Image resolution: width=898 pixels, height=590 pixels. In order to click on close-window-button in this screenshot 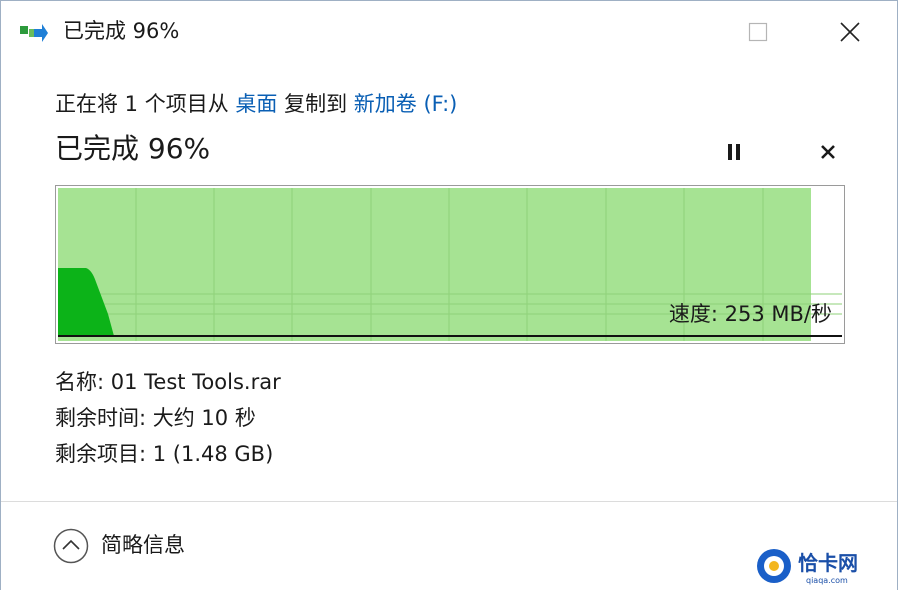, I will do `click(850, 32)`.